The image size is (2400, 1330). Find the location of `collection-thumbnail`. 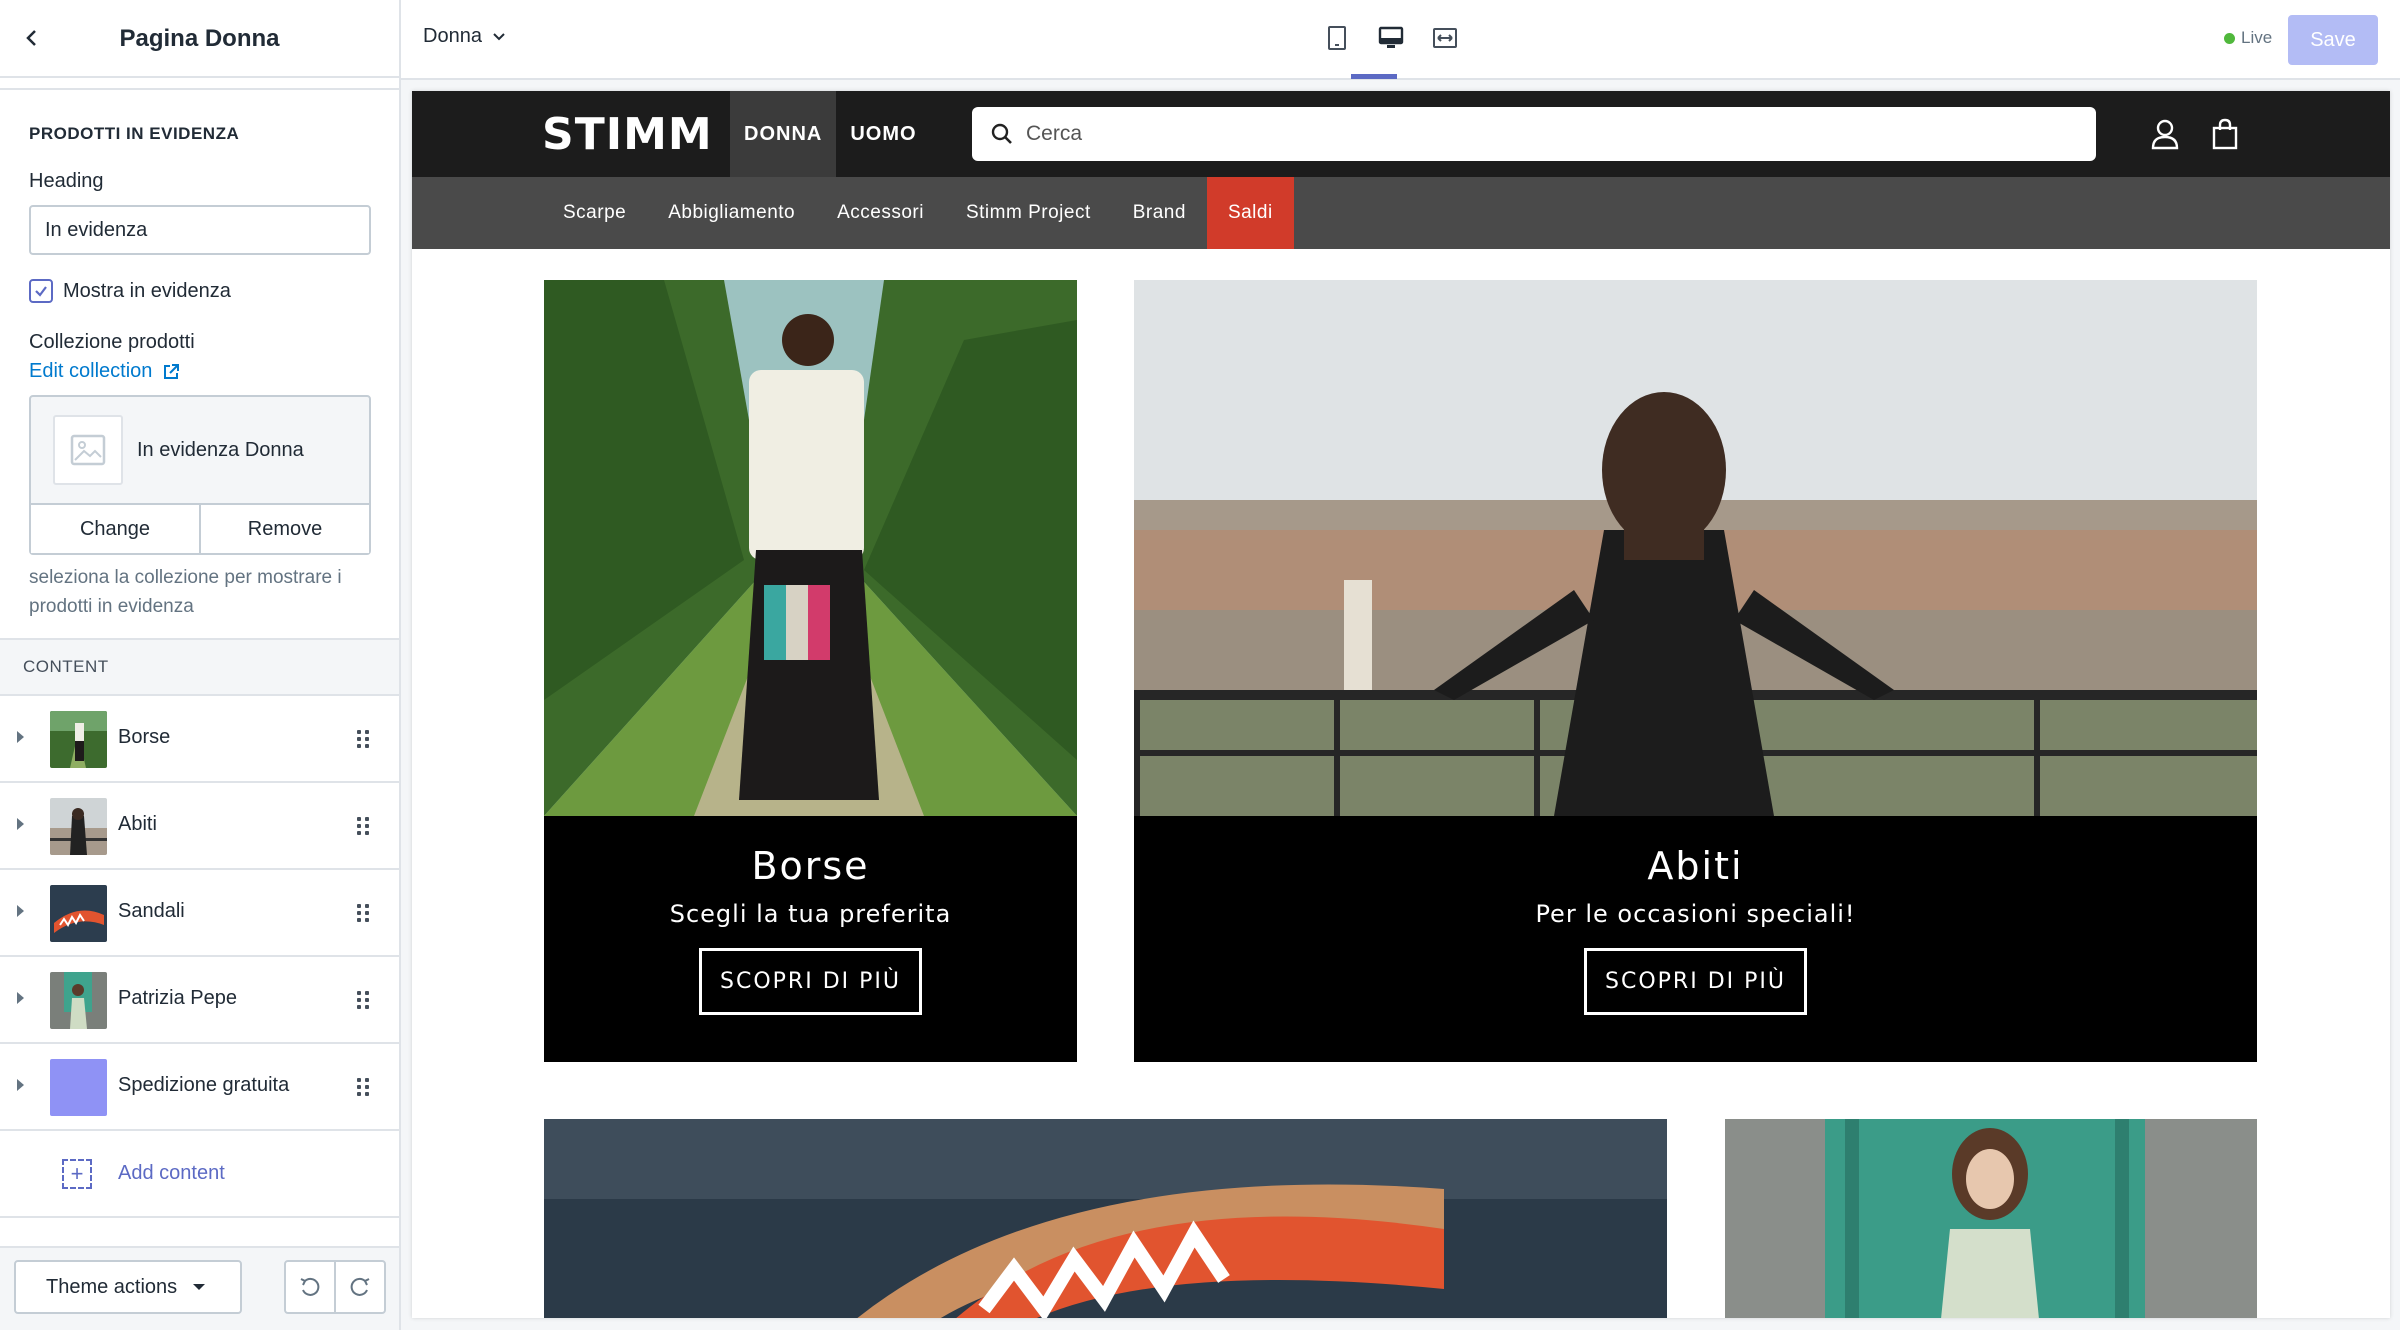

collection-thumbnail is located at coordinates (88, 450).